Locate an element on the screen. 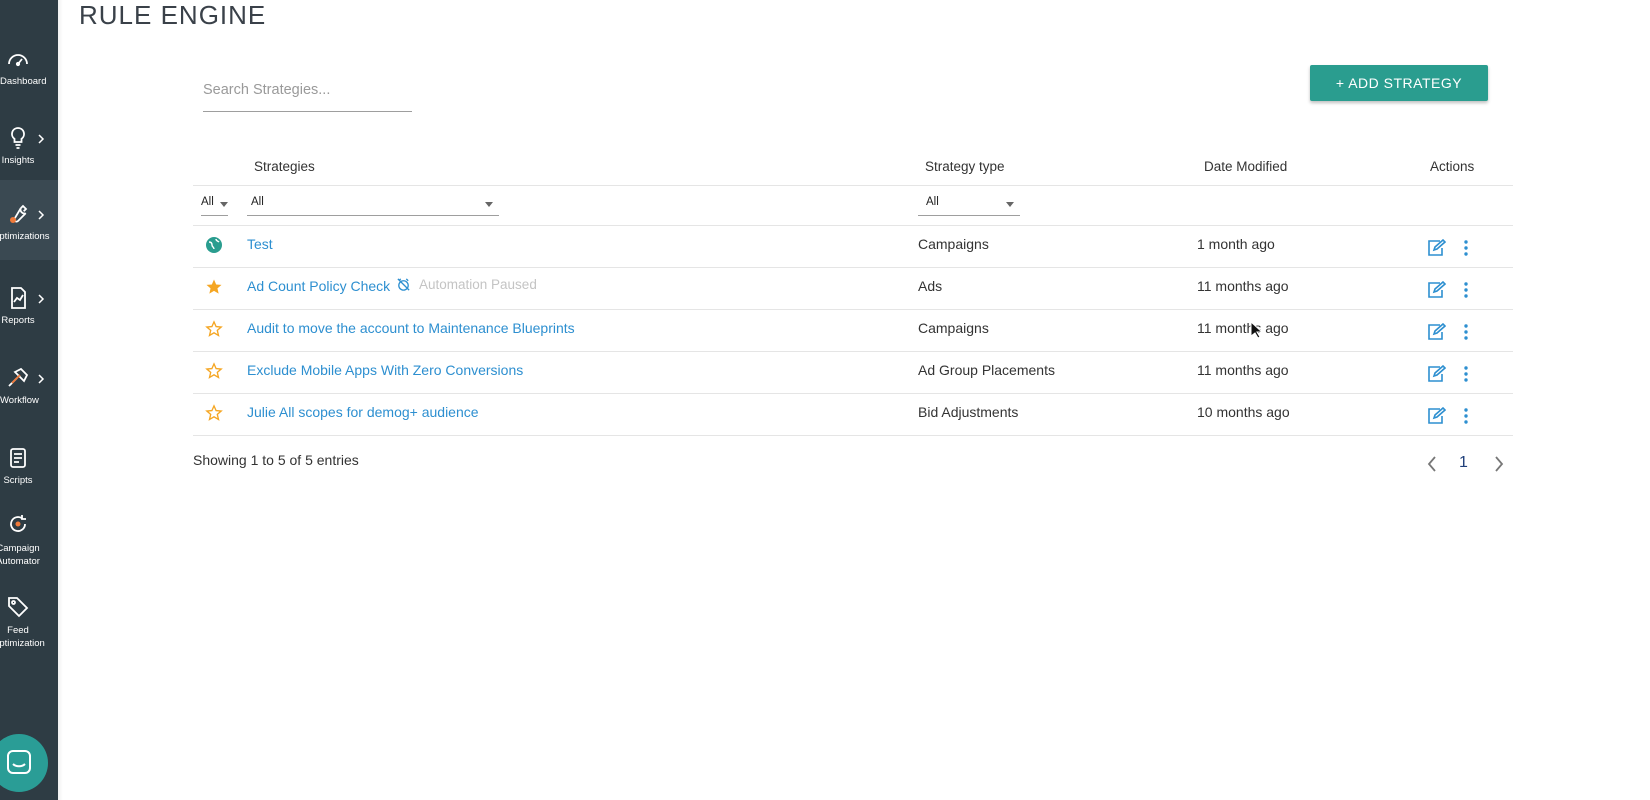 The image size is (1650, 800). column-header-date-modified: Date Modified is located at coordinates (1245, 166).